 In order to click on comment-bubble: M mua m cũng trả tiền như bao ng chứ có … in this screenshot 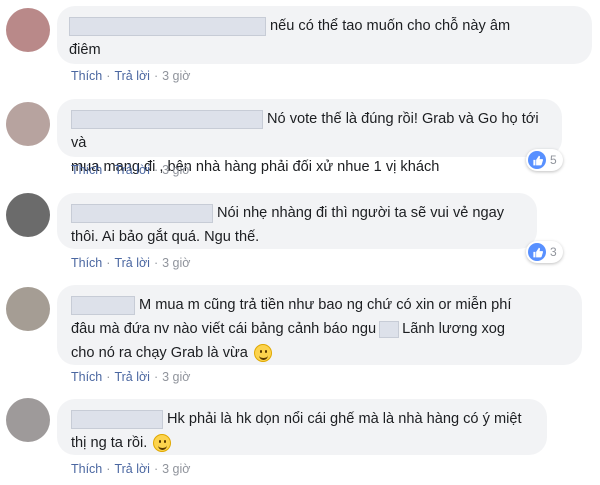, I will do `click(319, 325)`.